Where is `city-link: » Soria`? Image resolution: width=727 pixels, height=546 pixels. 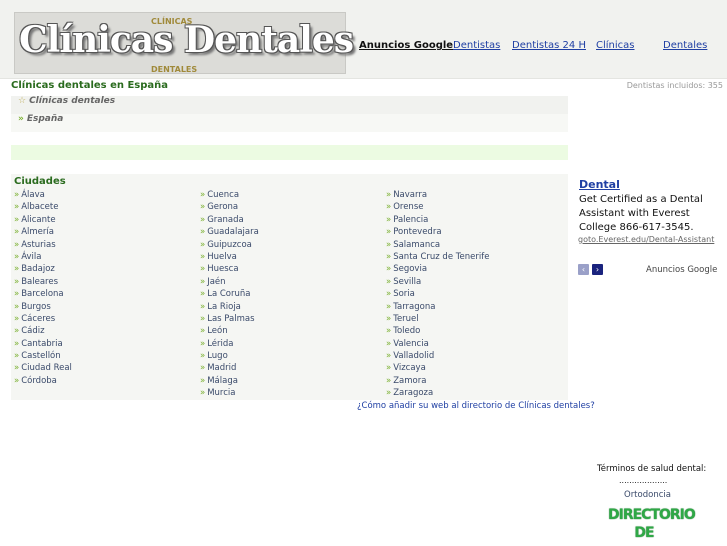
city-link: » Soria is located at coordinates (437, 295).